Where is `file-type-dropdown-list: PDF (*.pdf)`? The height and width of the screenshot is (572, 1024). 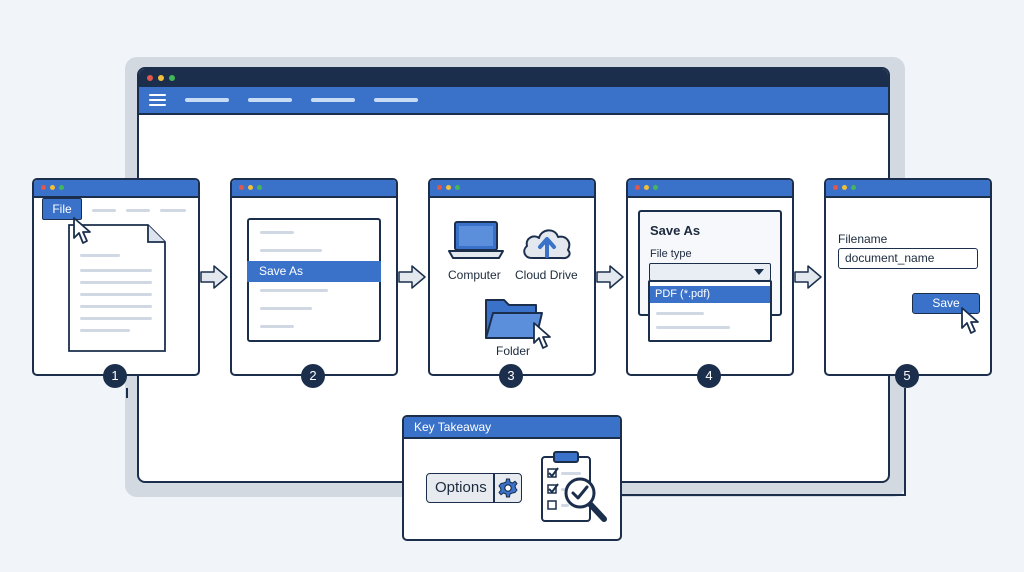 file-type-dropdown-list: PDF (*.pdf) is located at coordinates (710, 311).